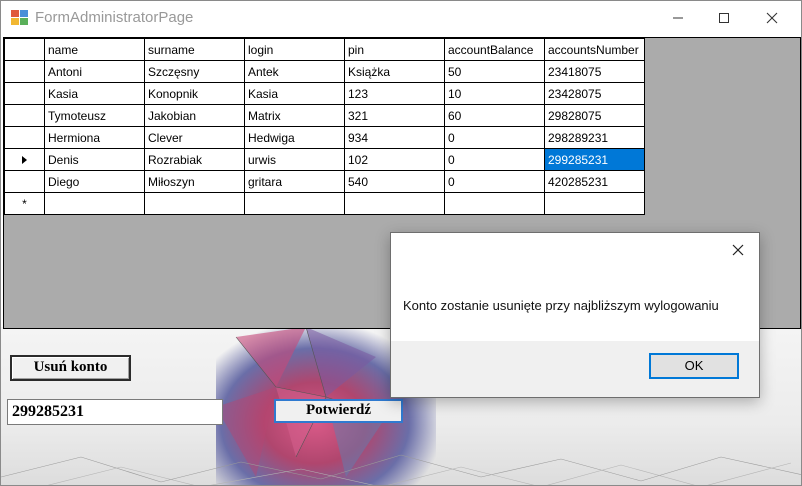 Image resolution: width=802 pixels, height=486 pixels. Describe the element at coordinates (294, 49) in the screenshot. I see `column-header-login: login` at that location.